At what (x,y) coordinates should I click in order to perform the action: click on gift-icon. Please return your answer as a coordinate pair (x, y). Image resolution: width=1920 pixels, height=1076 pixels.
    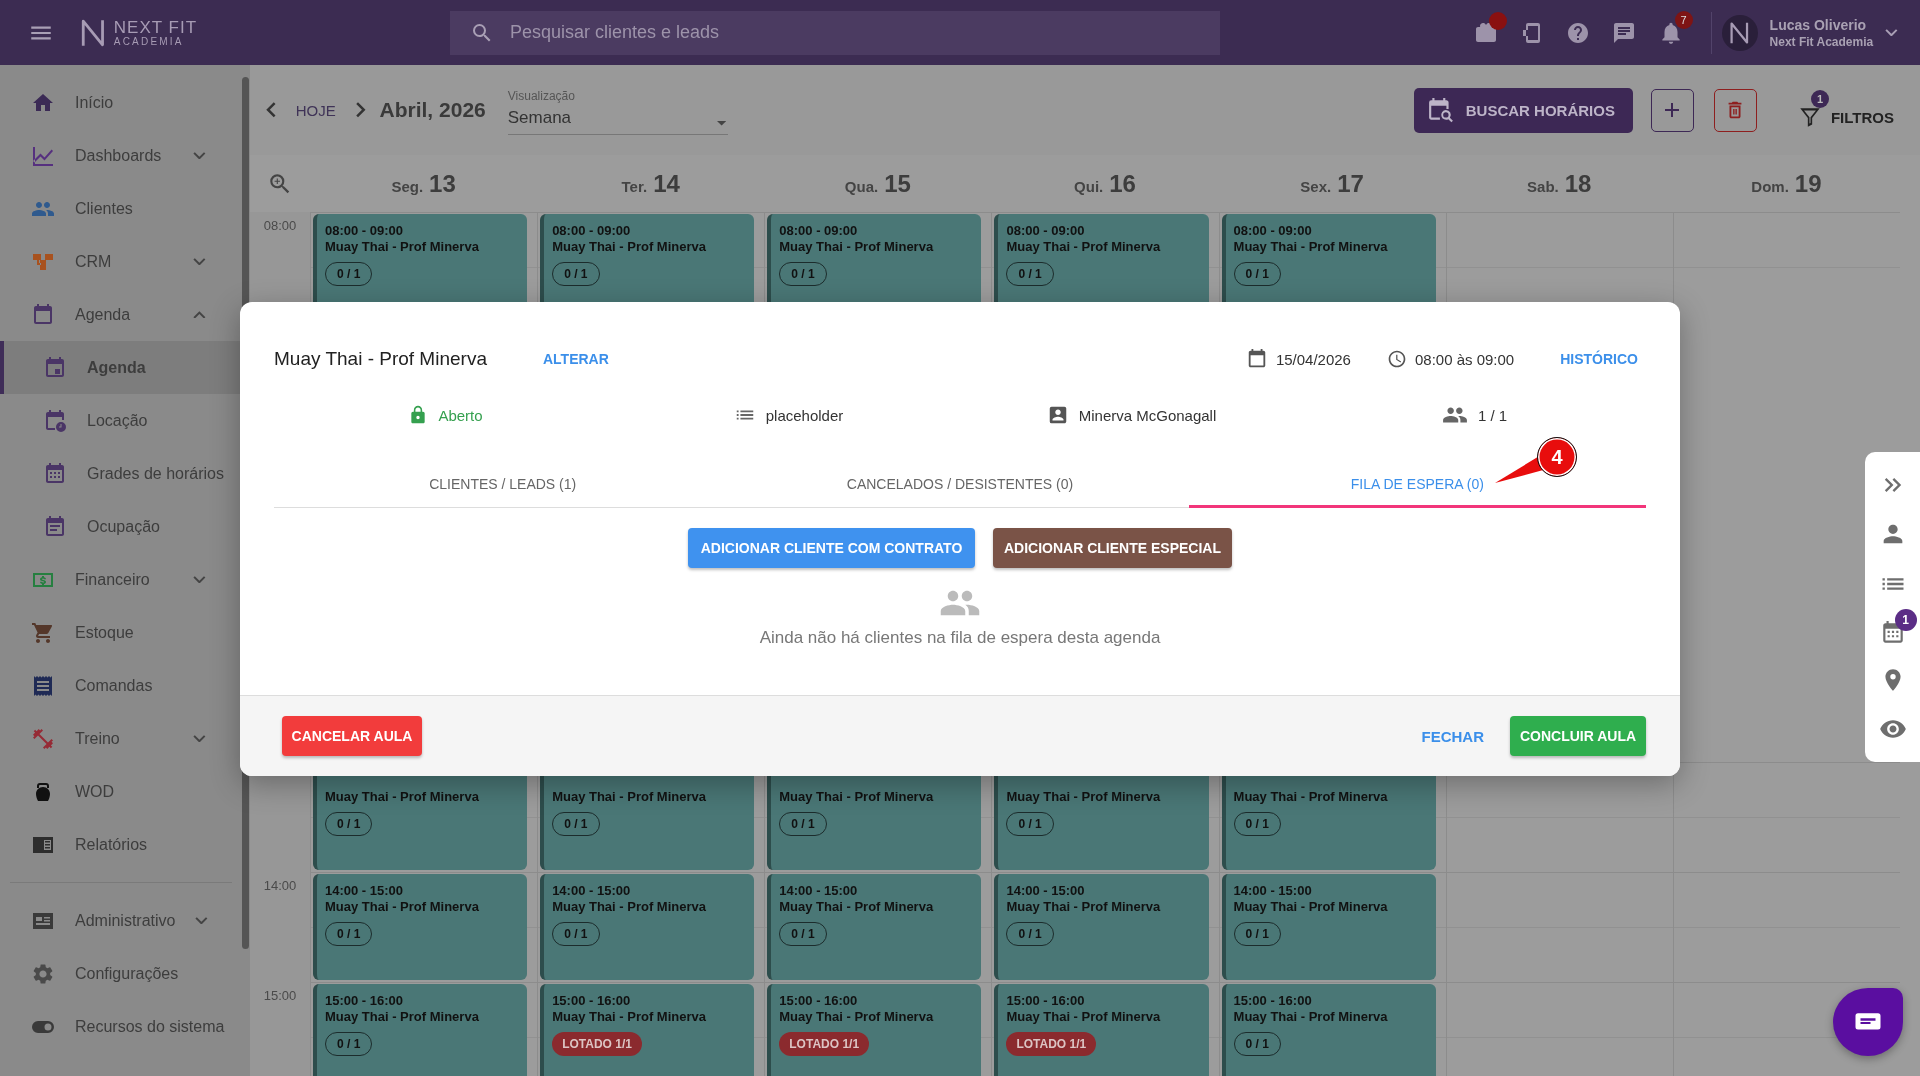
    Looking at the image, I should click on (1485, 32).